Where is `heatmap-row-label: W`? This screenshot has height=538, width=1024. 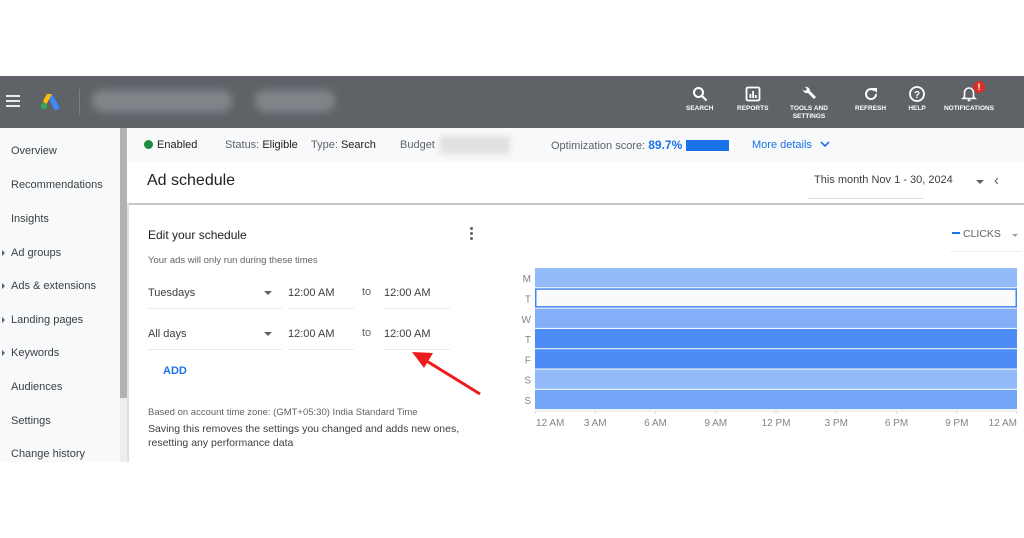
heatmap-row-label: W is located at coordinates (527, 320).